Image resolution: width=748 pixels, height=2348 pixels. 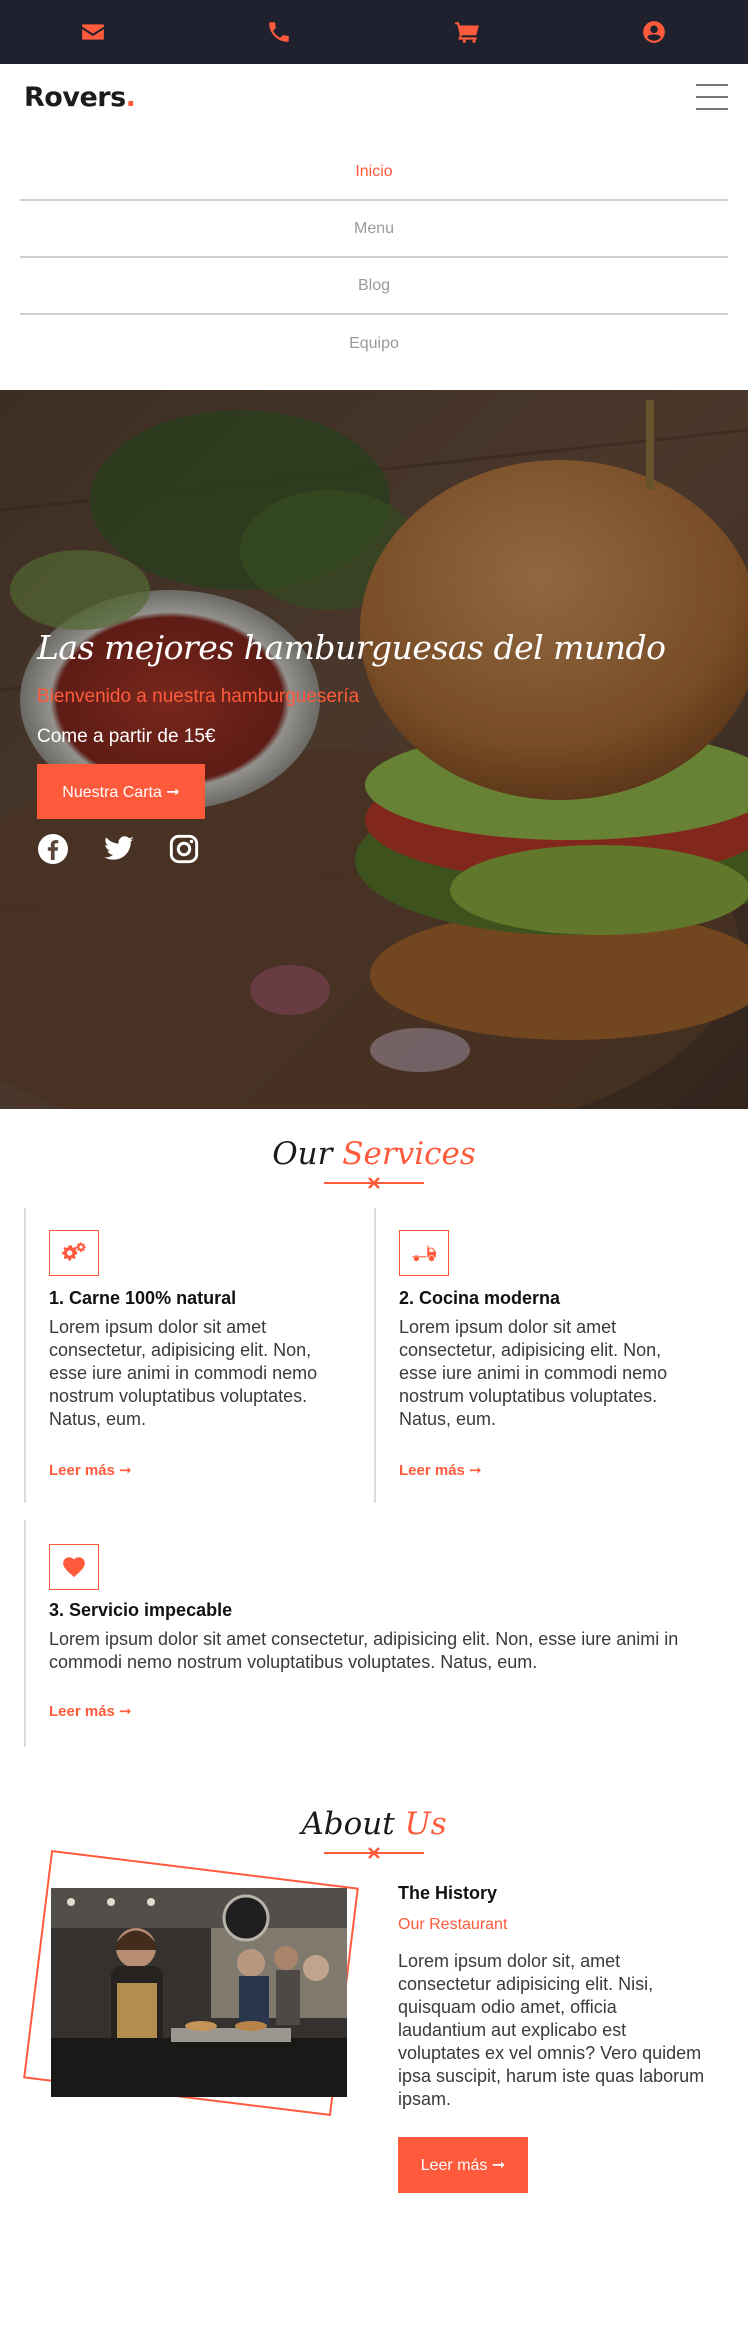 I want to click on service-link-1: Leer más ➞, so click(x=90, y=1470).